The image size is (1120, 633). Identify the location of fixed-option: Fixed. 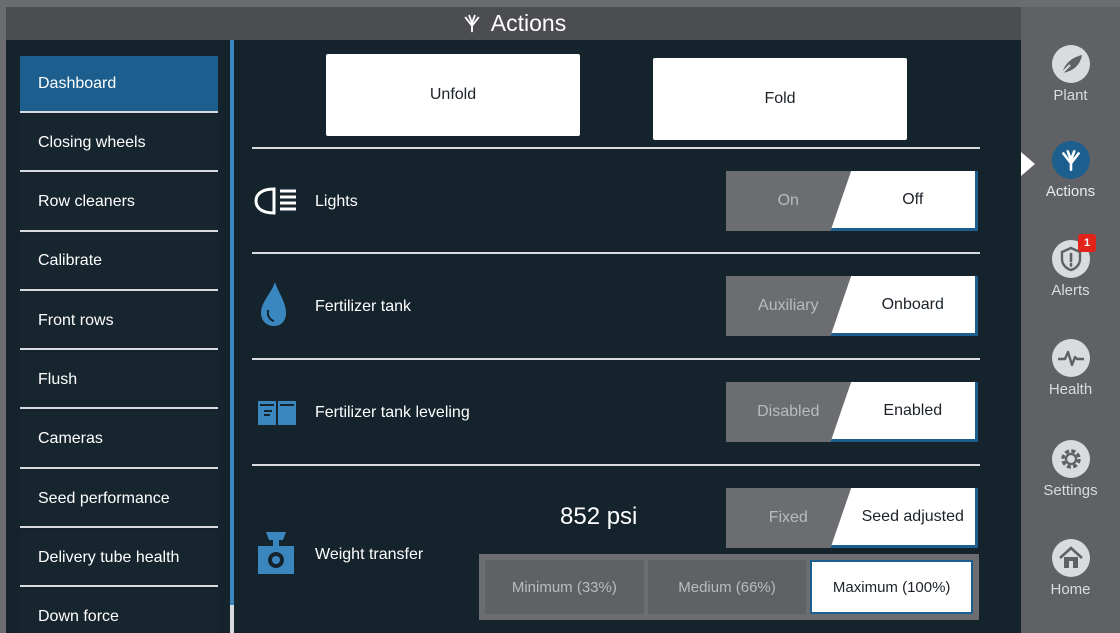
(788, 518).